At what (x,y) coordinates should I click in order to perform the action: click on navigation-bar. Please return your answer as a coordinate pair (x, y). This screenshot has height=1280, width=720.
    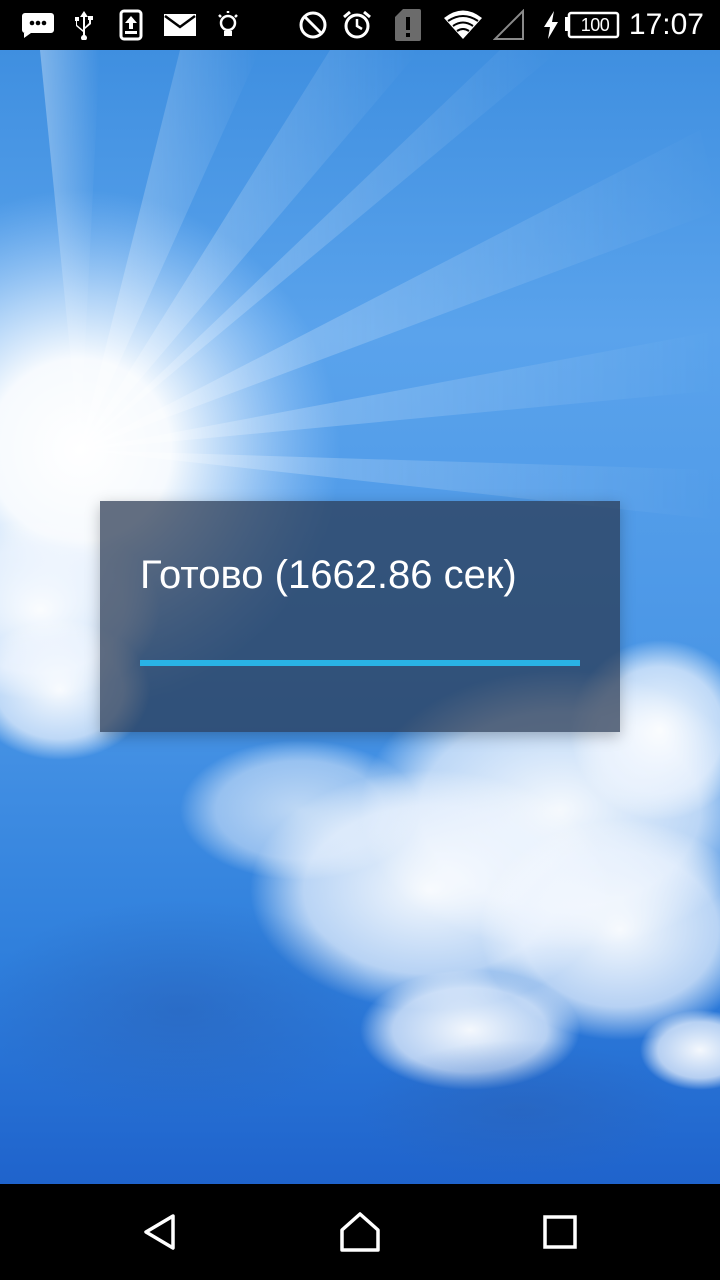
    Looking at the image, I should click on (360, 1232).